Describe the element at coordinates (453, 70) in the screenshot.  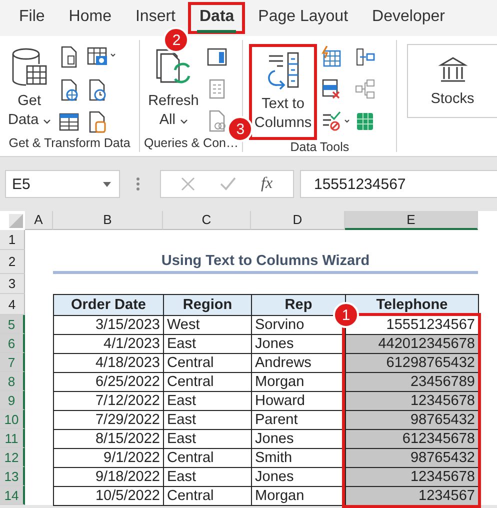
I see `bank-icon` at that location.